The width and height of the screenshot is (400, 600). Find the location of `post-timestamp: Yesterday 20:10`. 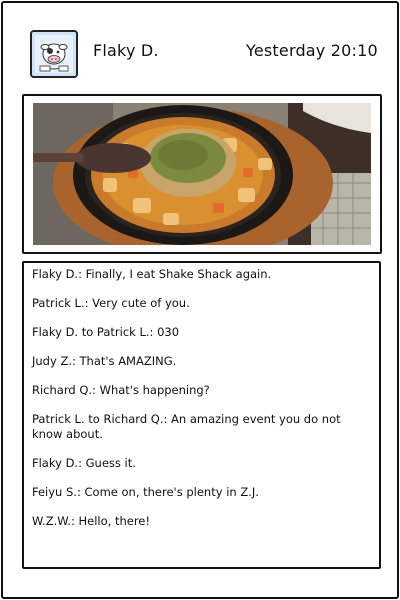

post-timestamp: Yesterday 20:10 is located at coordinates (312, 50).